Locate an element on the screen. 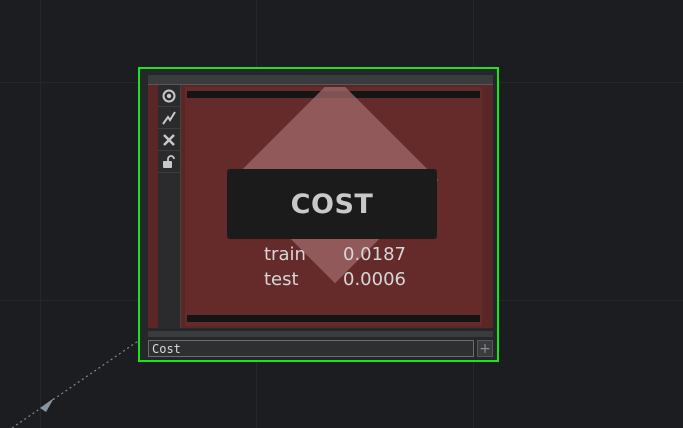 Image resolution: width=683 pixels, height=428 pixels. node-footer-bar is located at coordinates (320, 334).